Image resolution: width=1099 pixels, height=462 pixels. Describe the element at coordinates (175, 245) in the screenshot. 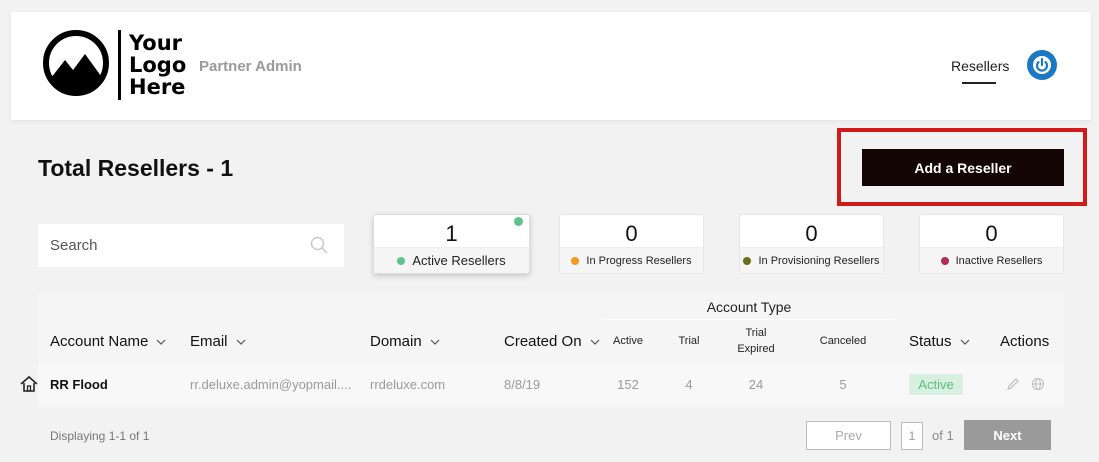

I see `search-input` at that location.